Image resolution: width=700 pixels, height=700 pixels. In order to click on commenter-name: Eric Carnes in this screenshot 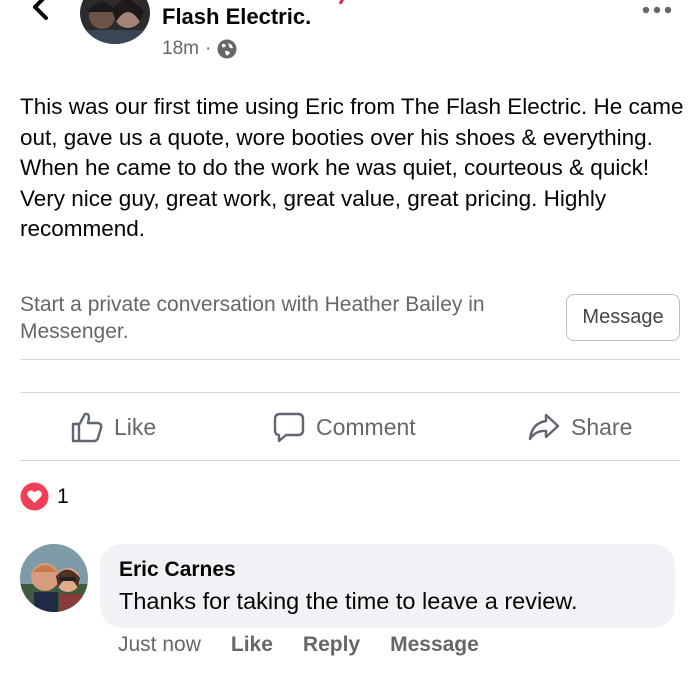, I will do `click(177, 570)`.